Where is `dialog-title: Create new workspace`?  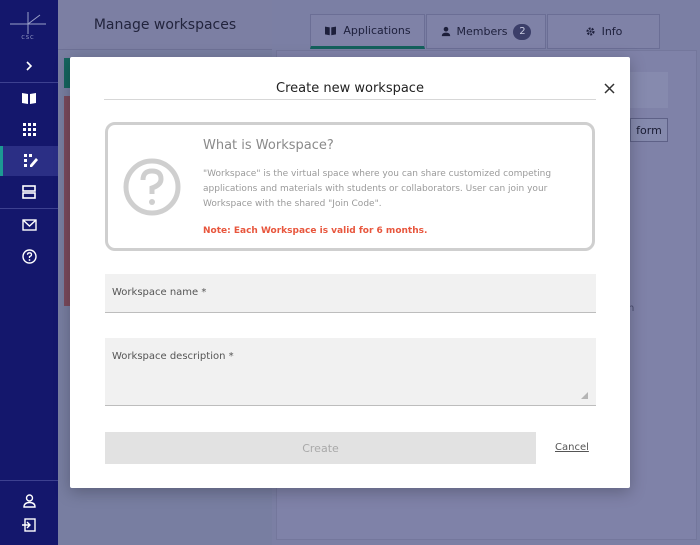 dialog-title: Create new workspace is located at coordinates (350, 90).